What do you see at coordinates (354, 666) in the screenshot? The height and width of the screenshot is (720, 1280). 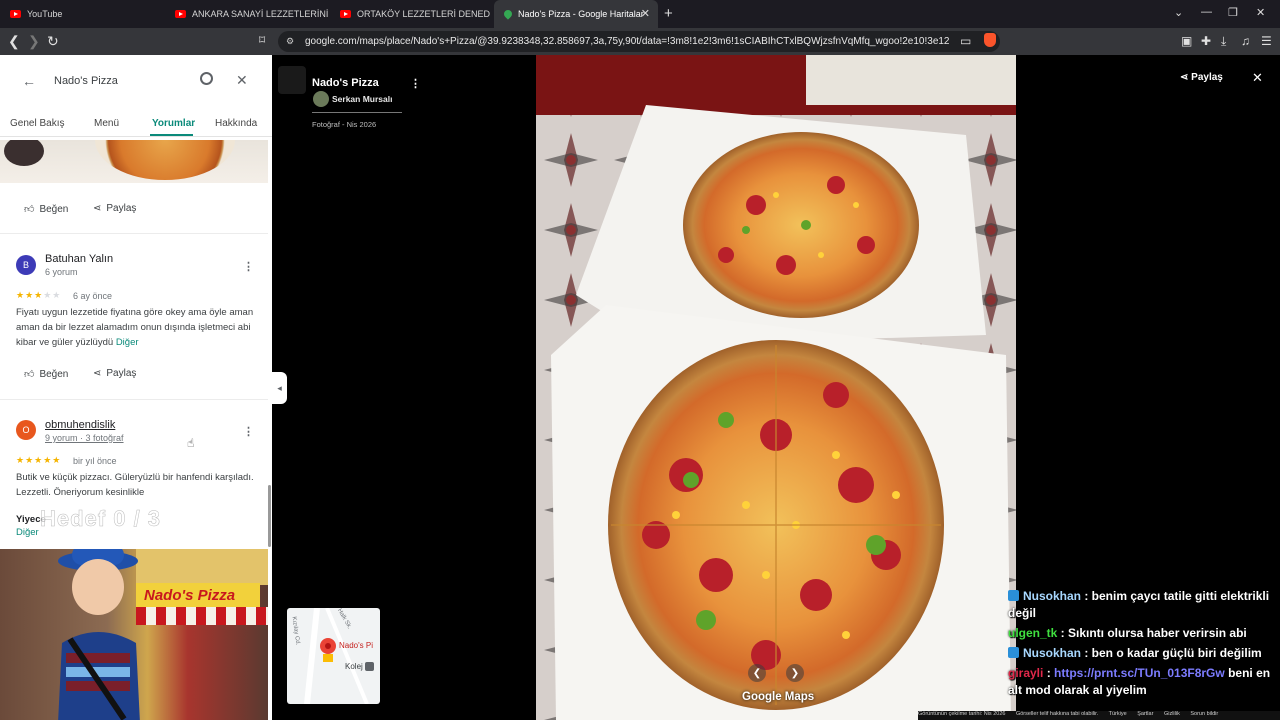 I see `mini-map-poi: Kolej` at bounding box center [354, 666].